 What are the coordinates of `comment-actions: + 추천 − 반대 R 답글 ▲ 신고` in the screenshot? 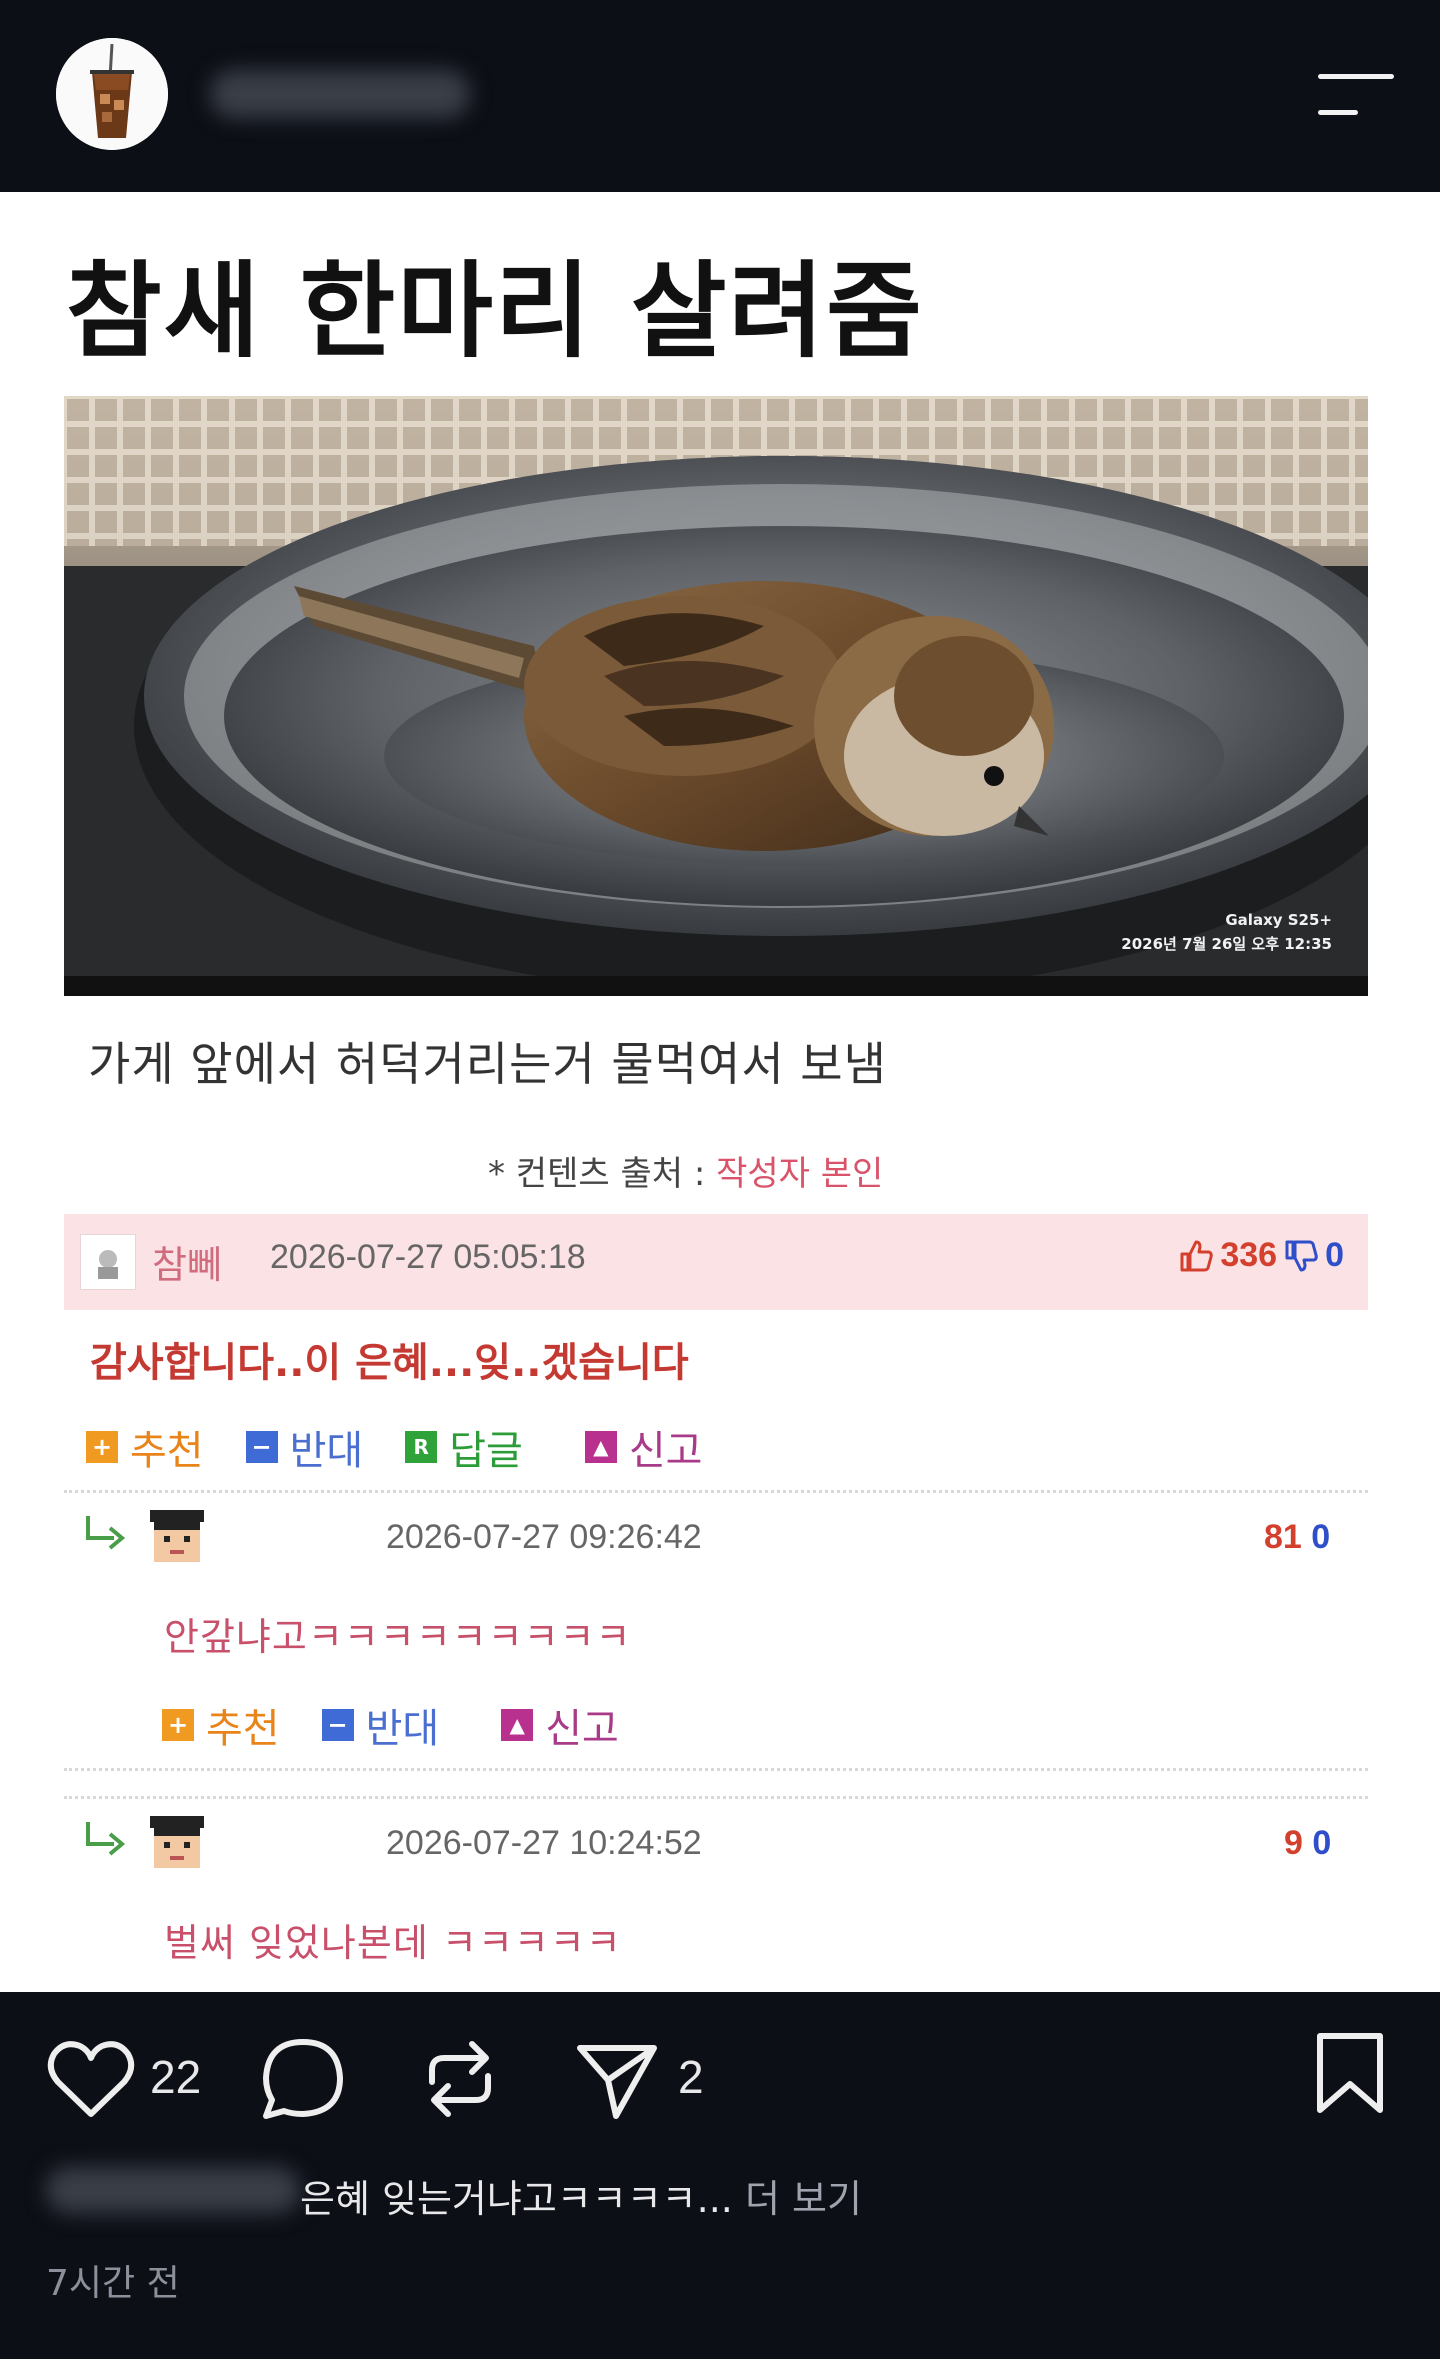 It's located at (415, 1447).